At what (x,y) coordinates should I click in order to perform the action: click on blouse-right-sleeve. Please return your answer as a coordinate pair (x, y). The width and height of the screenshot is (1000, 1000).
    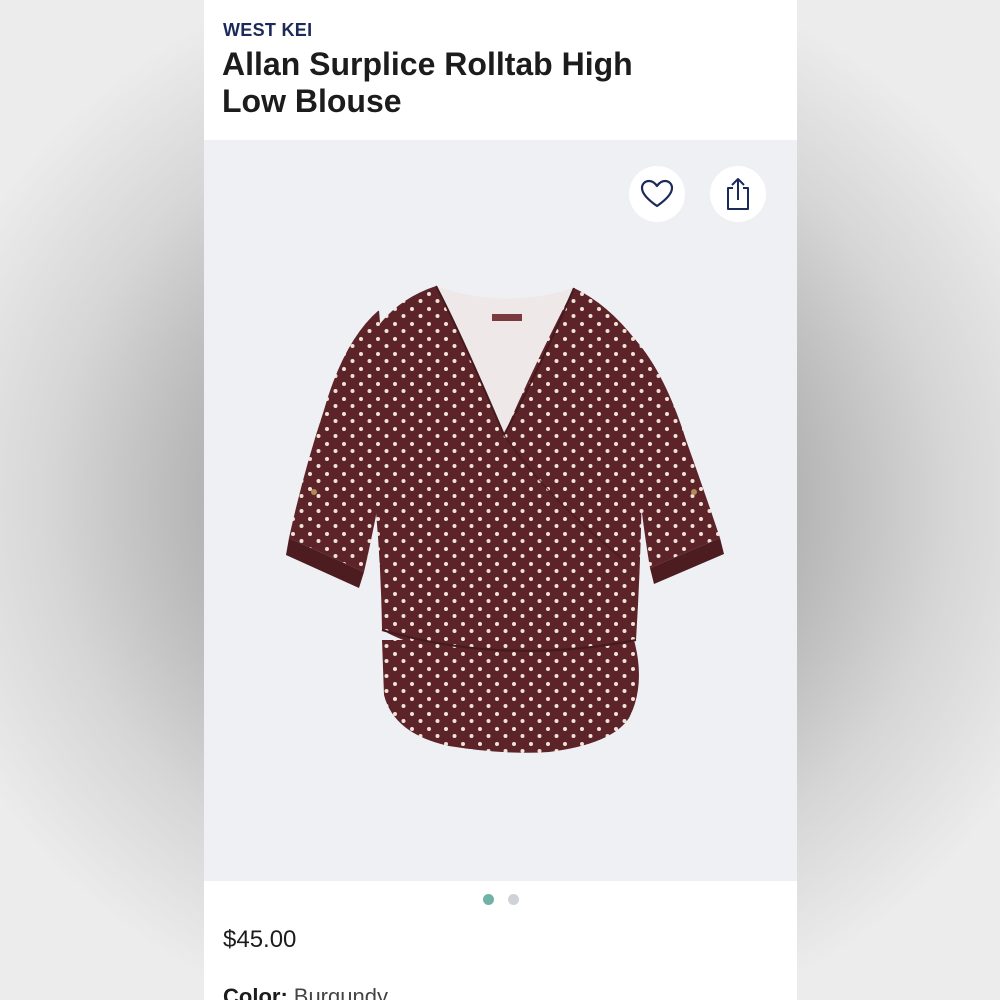
    Looking at the image, I should click on (676, 452).